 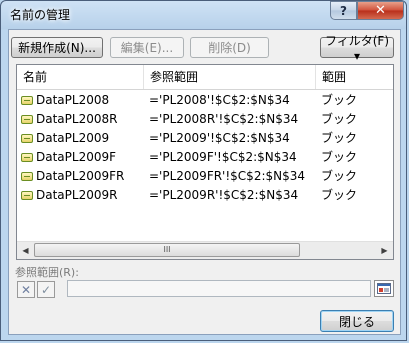 What do you see at coordinates (224, 119) in the screenshot?
I see `row-ref: ='PL2008R'!$C$2:$N$34` at bounding box center [224, 119].